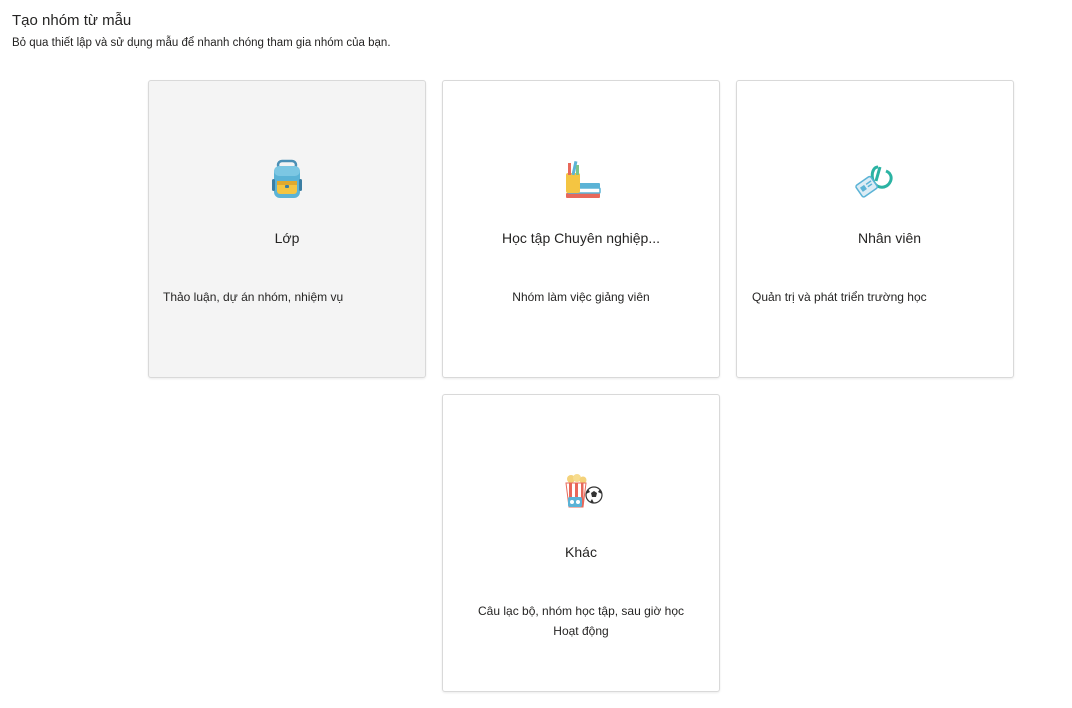 This screenshot has width=1072, height=708. What do you see at coordinates (890, 238) in the screenshot?
I see `card-title: Nhân viên` at bounding box center [890, 238].